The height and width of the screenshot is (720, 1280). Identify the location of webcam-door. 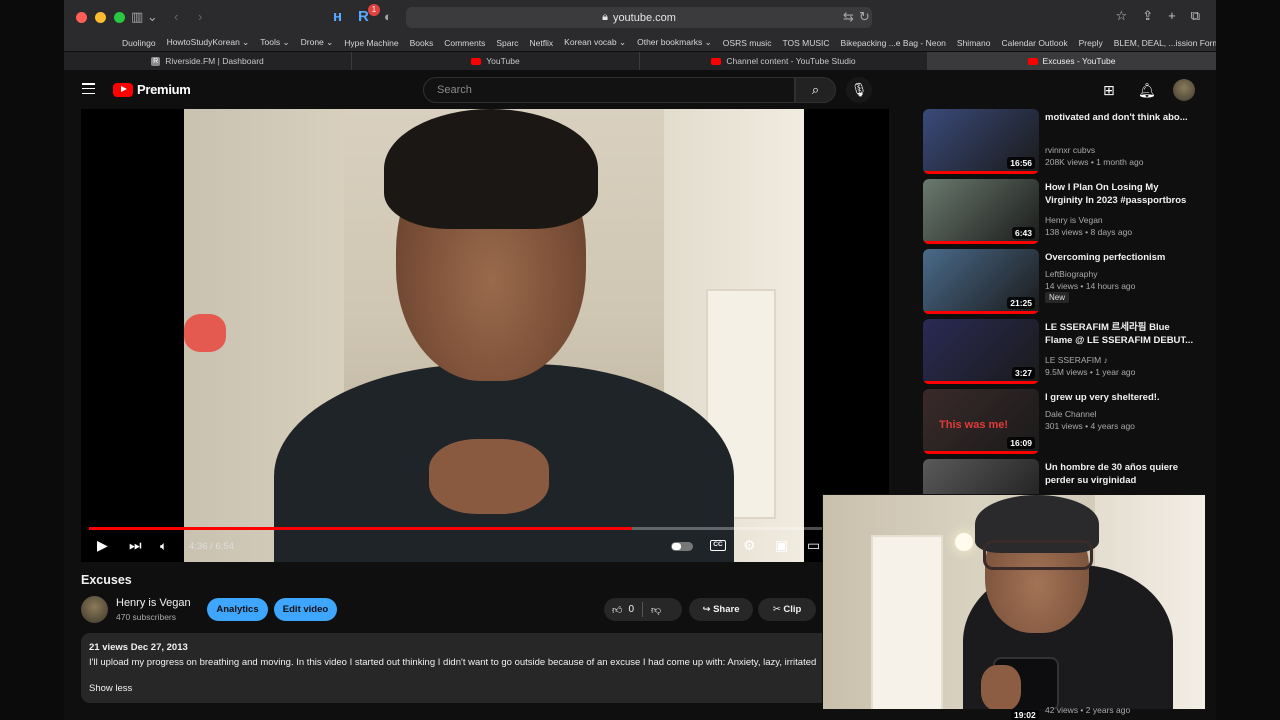
(907, 622).